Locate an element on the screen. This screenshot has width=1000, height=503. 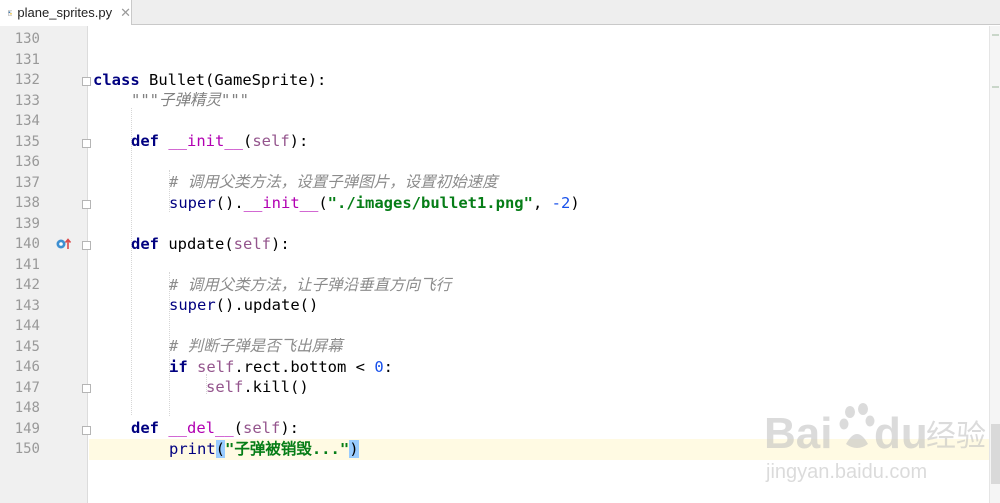
code-line-146: if self.rect.bottom < 0: is located at coordinates (281, 367).